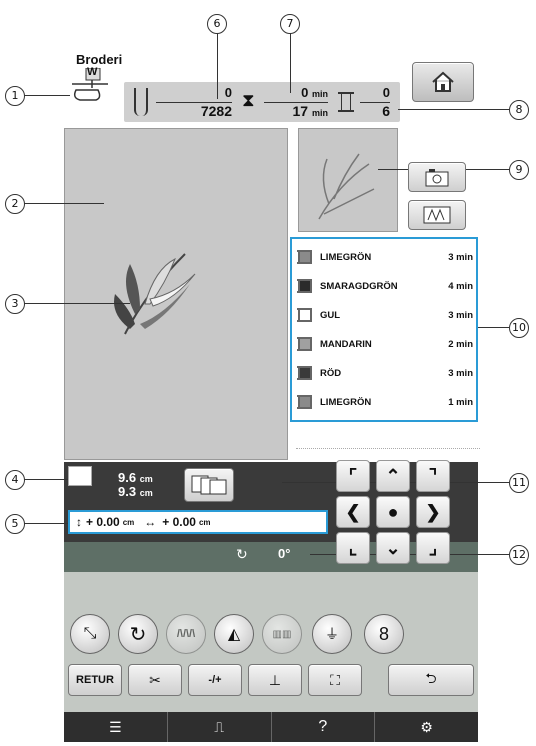 The width and height of the screenshot is (536, 746). I want to click on array-button: ▥▥, so click(282, 634).